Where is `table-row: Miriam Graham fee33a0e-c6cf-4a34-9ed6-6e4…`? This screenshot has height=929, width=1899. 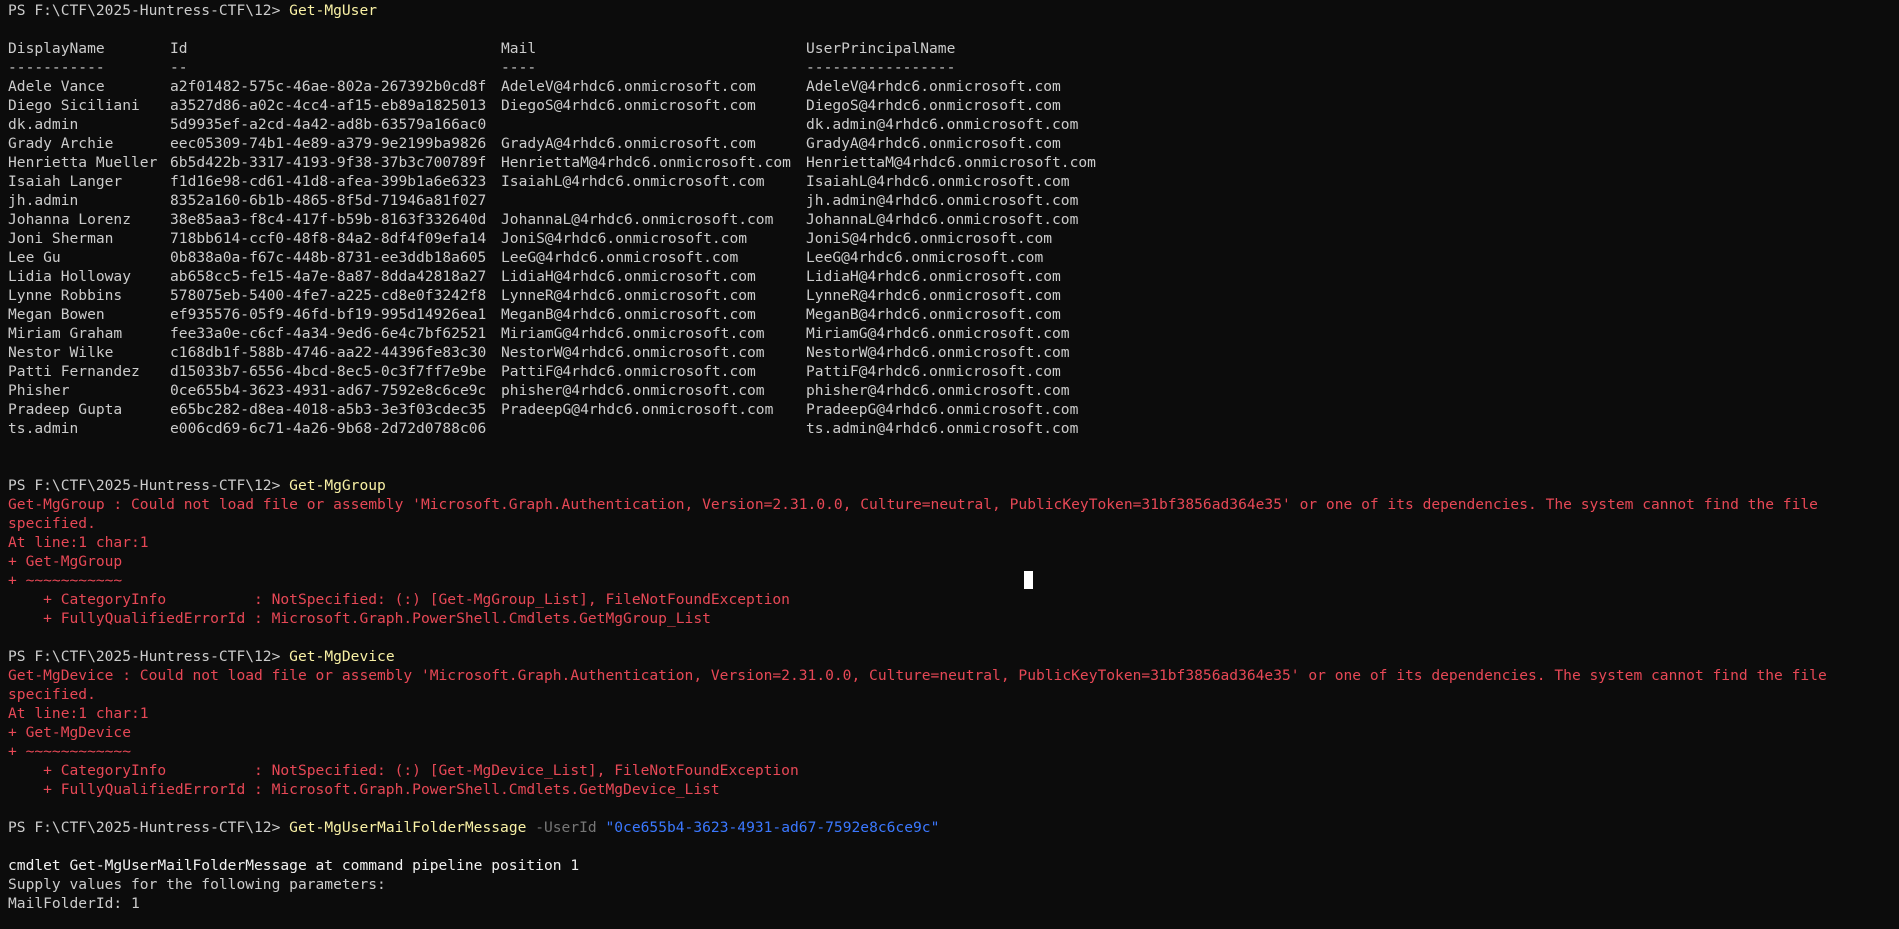 table-row: Miriam Graham fee33a0e-c6cf-4a34-9ed6-6e4… is located at coordinates (607, 333).